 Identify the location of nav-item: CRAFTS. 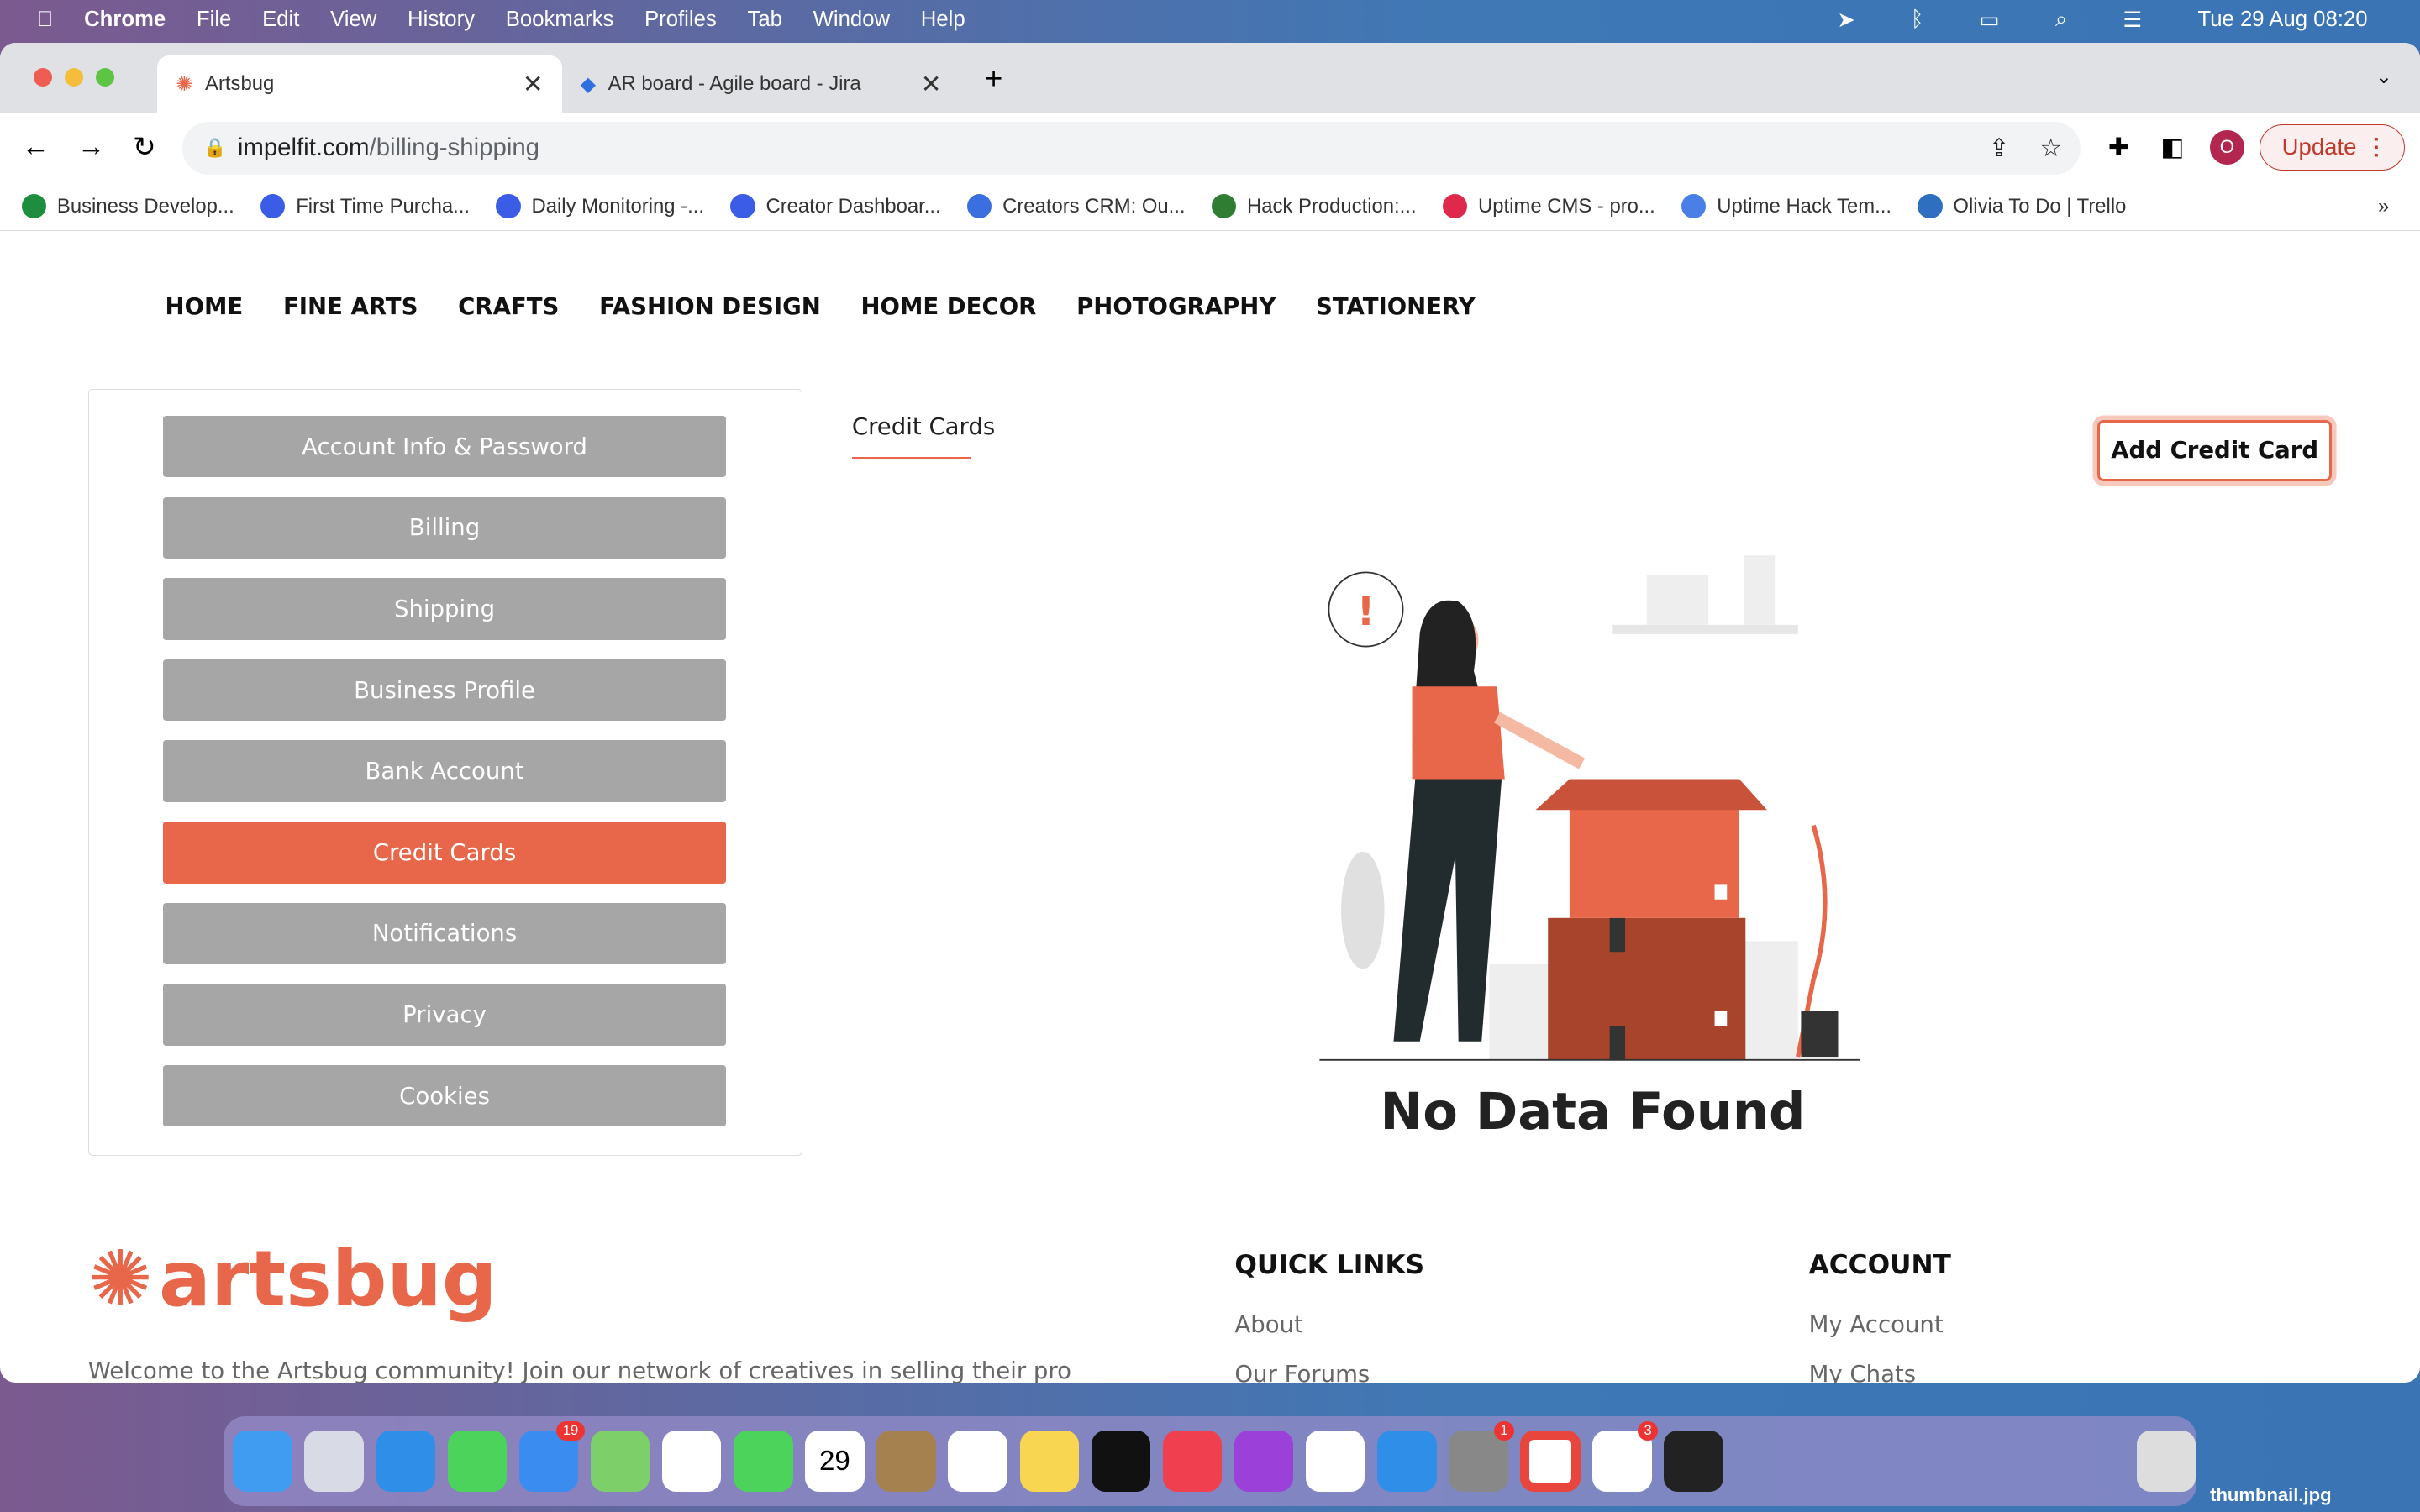
(509, 306).